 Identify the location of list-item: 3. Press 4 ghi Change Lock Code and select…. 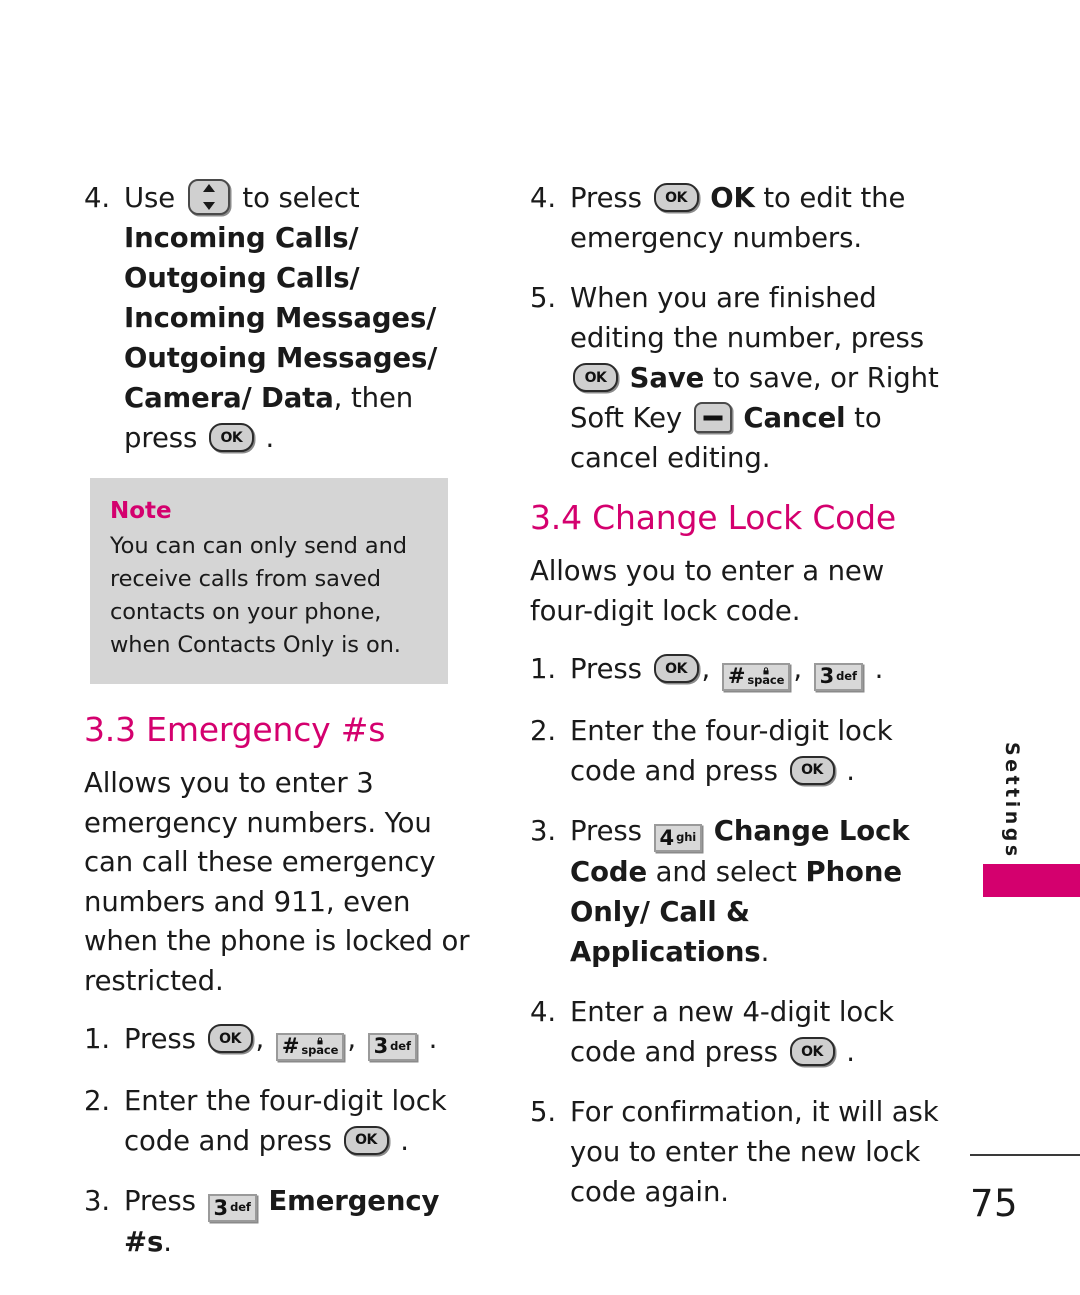
(740, 892).